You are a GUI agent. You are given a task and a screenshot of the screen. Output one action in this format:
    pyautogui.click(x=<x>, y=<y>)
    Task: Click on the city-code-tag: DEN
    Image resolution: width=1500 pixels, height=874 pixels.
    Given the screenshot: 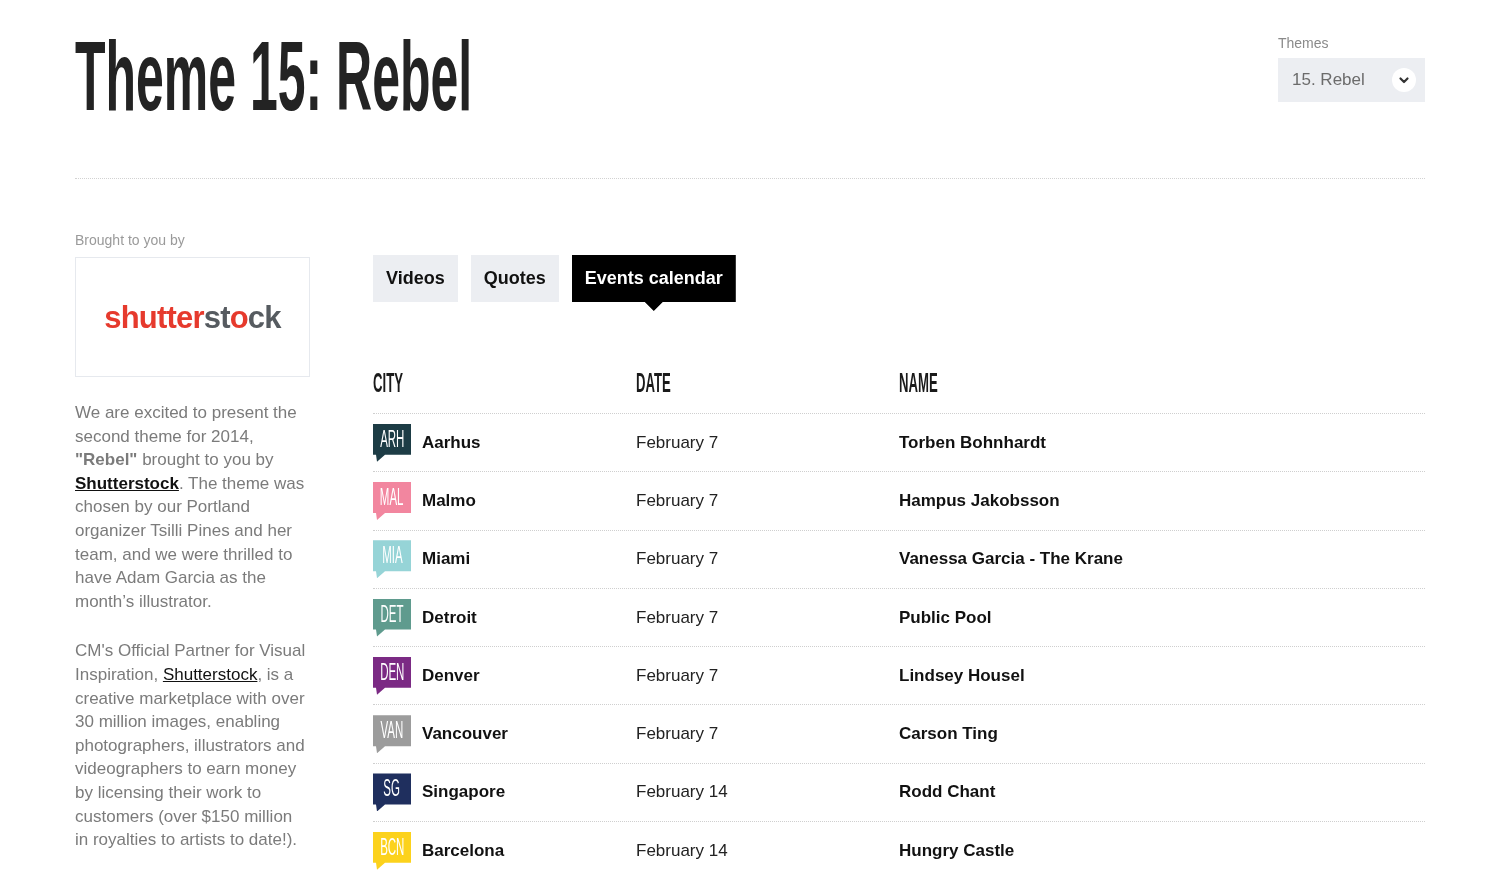 What is the action you would take?
    pyautogui.click(x=392, y=675)
    